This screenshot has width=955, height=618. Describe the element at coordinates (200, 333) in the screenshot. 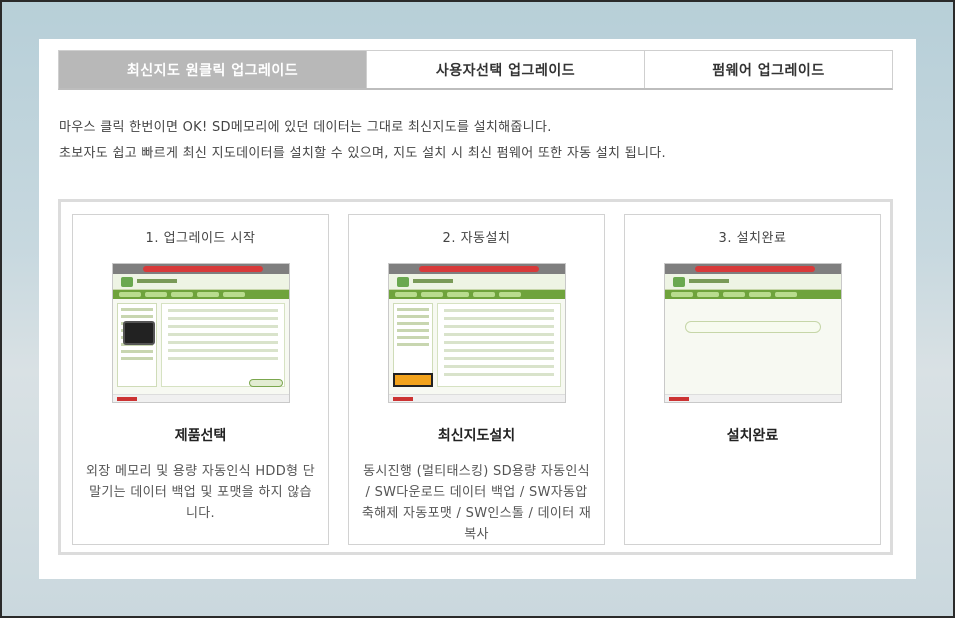

I see `step-1-screenshot-thumbnail` at that location.